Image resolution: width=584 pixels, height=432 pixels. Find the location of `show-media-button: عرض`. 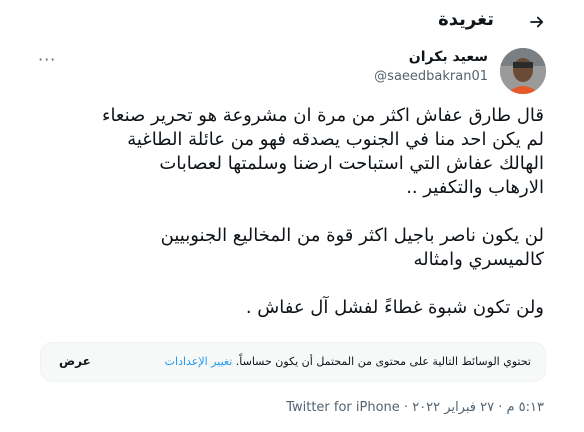

show-media-button: عرض is located at coordinates (75, 361).